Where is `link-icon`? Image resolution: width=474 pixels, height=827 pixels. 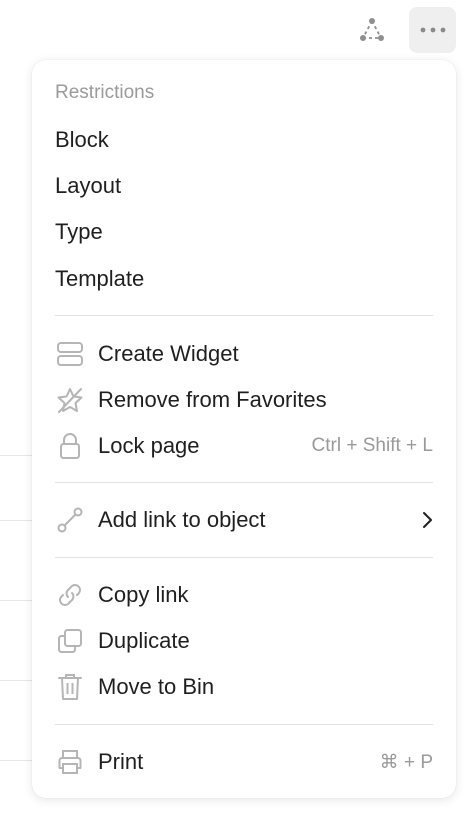 link-icon is located at coordinates (70, 595).